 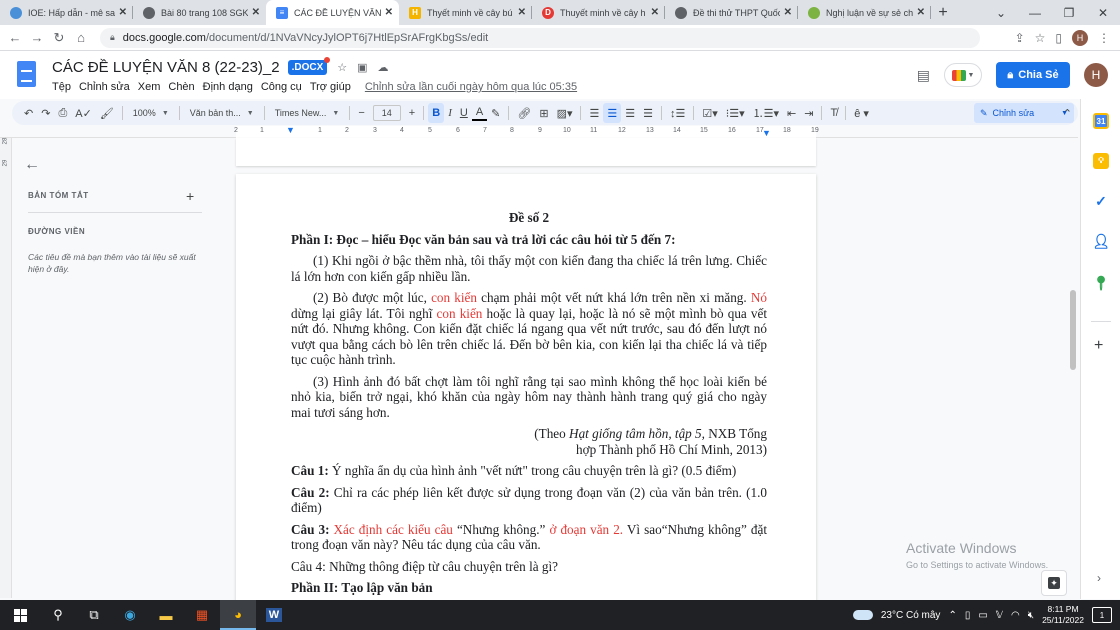 What do you see at coordinates (735, 113) in the screenshot?
I see `bulleted-list-icon: ⁝☰▾` at bounding box center [735, 113].